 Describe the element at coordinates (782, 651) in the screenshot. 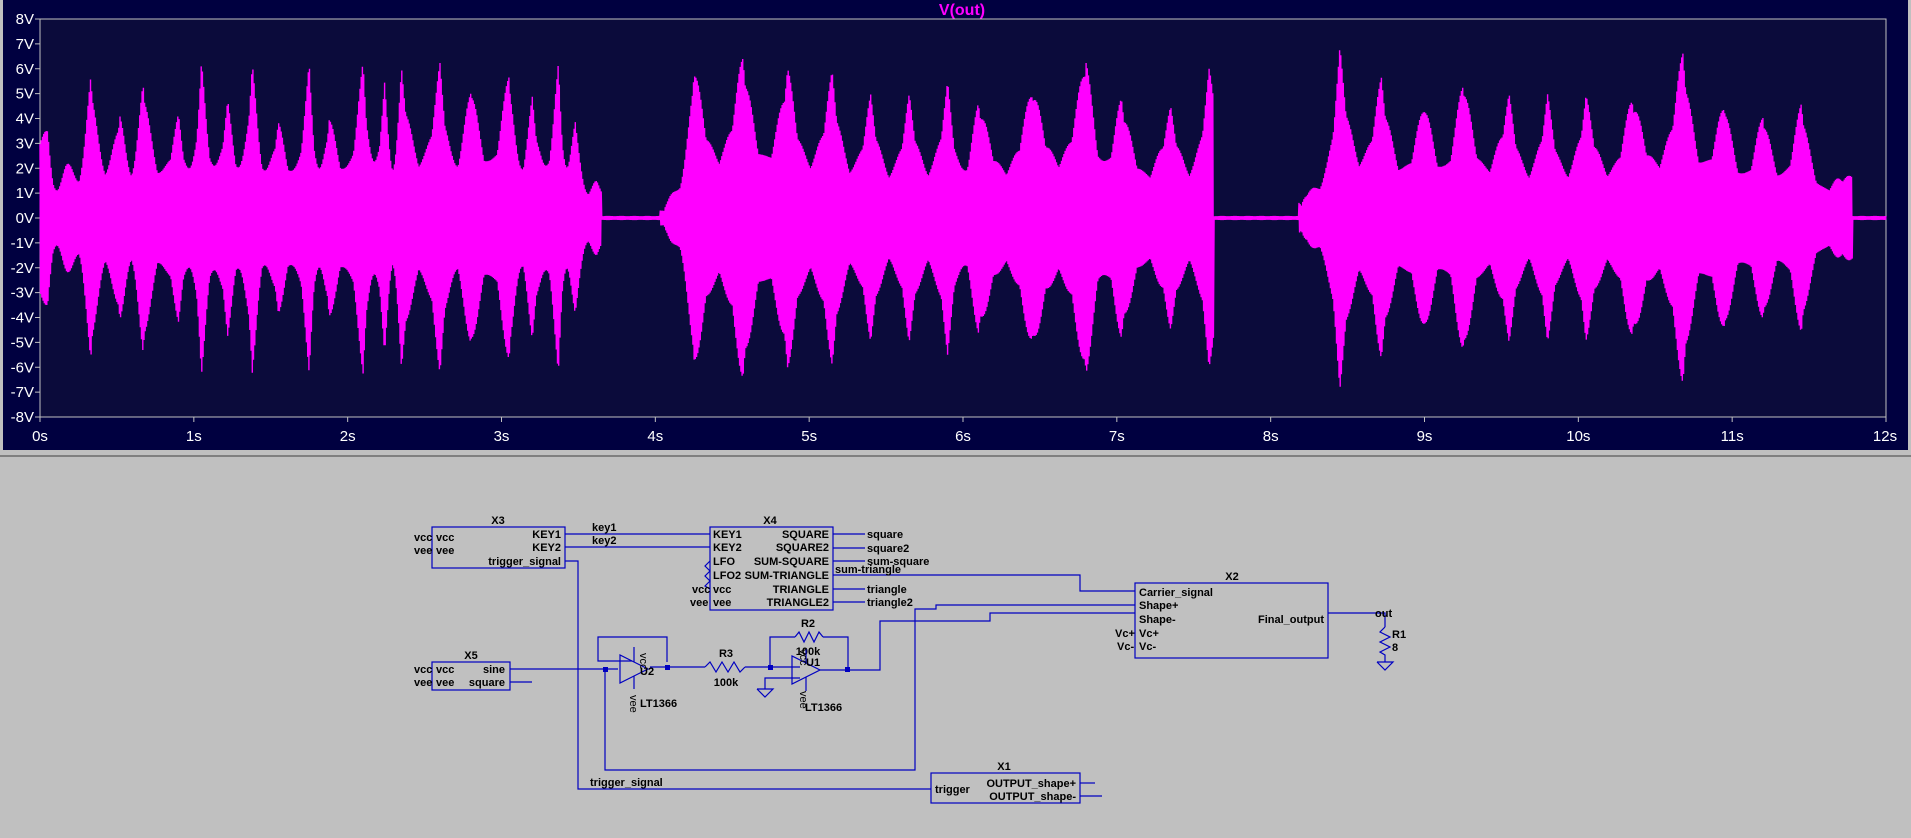

I see `wire-r2-left` at that location.